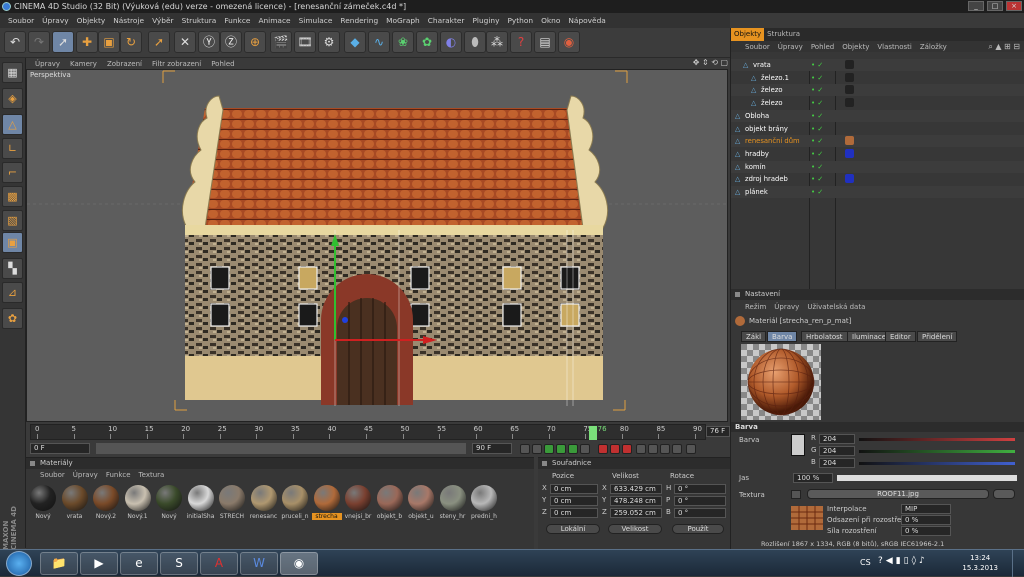  What do you see at coordinates (636, 513) in the screenshot?
I see `coord-size-field: 259.052 cm` at bounding box center [636, 513].